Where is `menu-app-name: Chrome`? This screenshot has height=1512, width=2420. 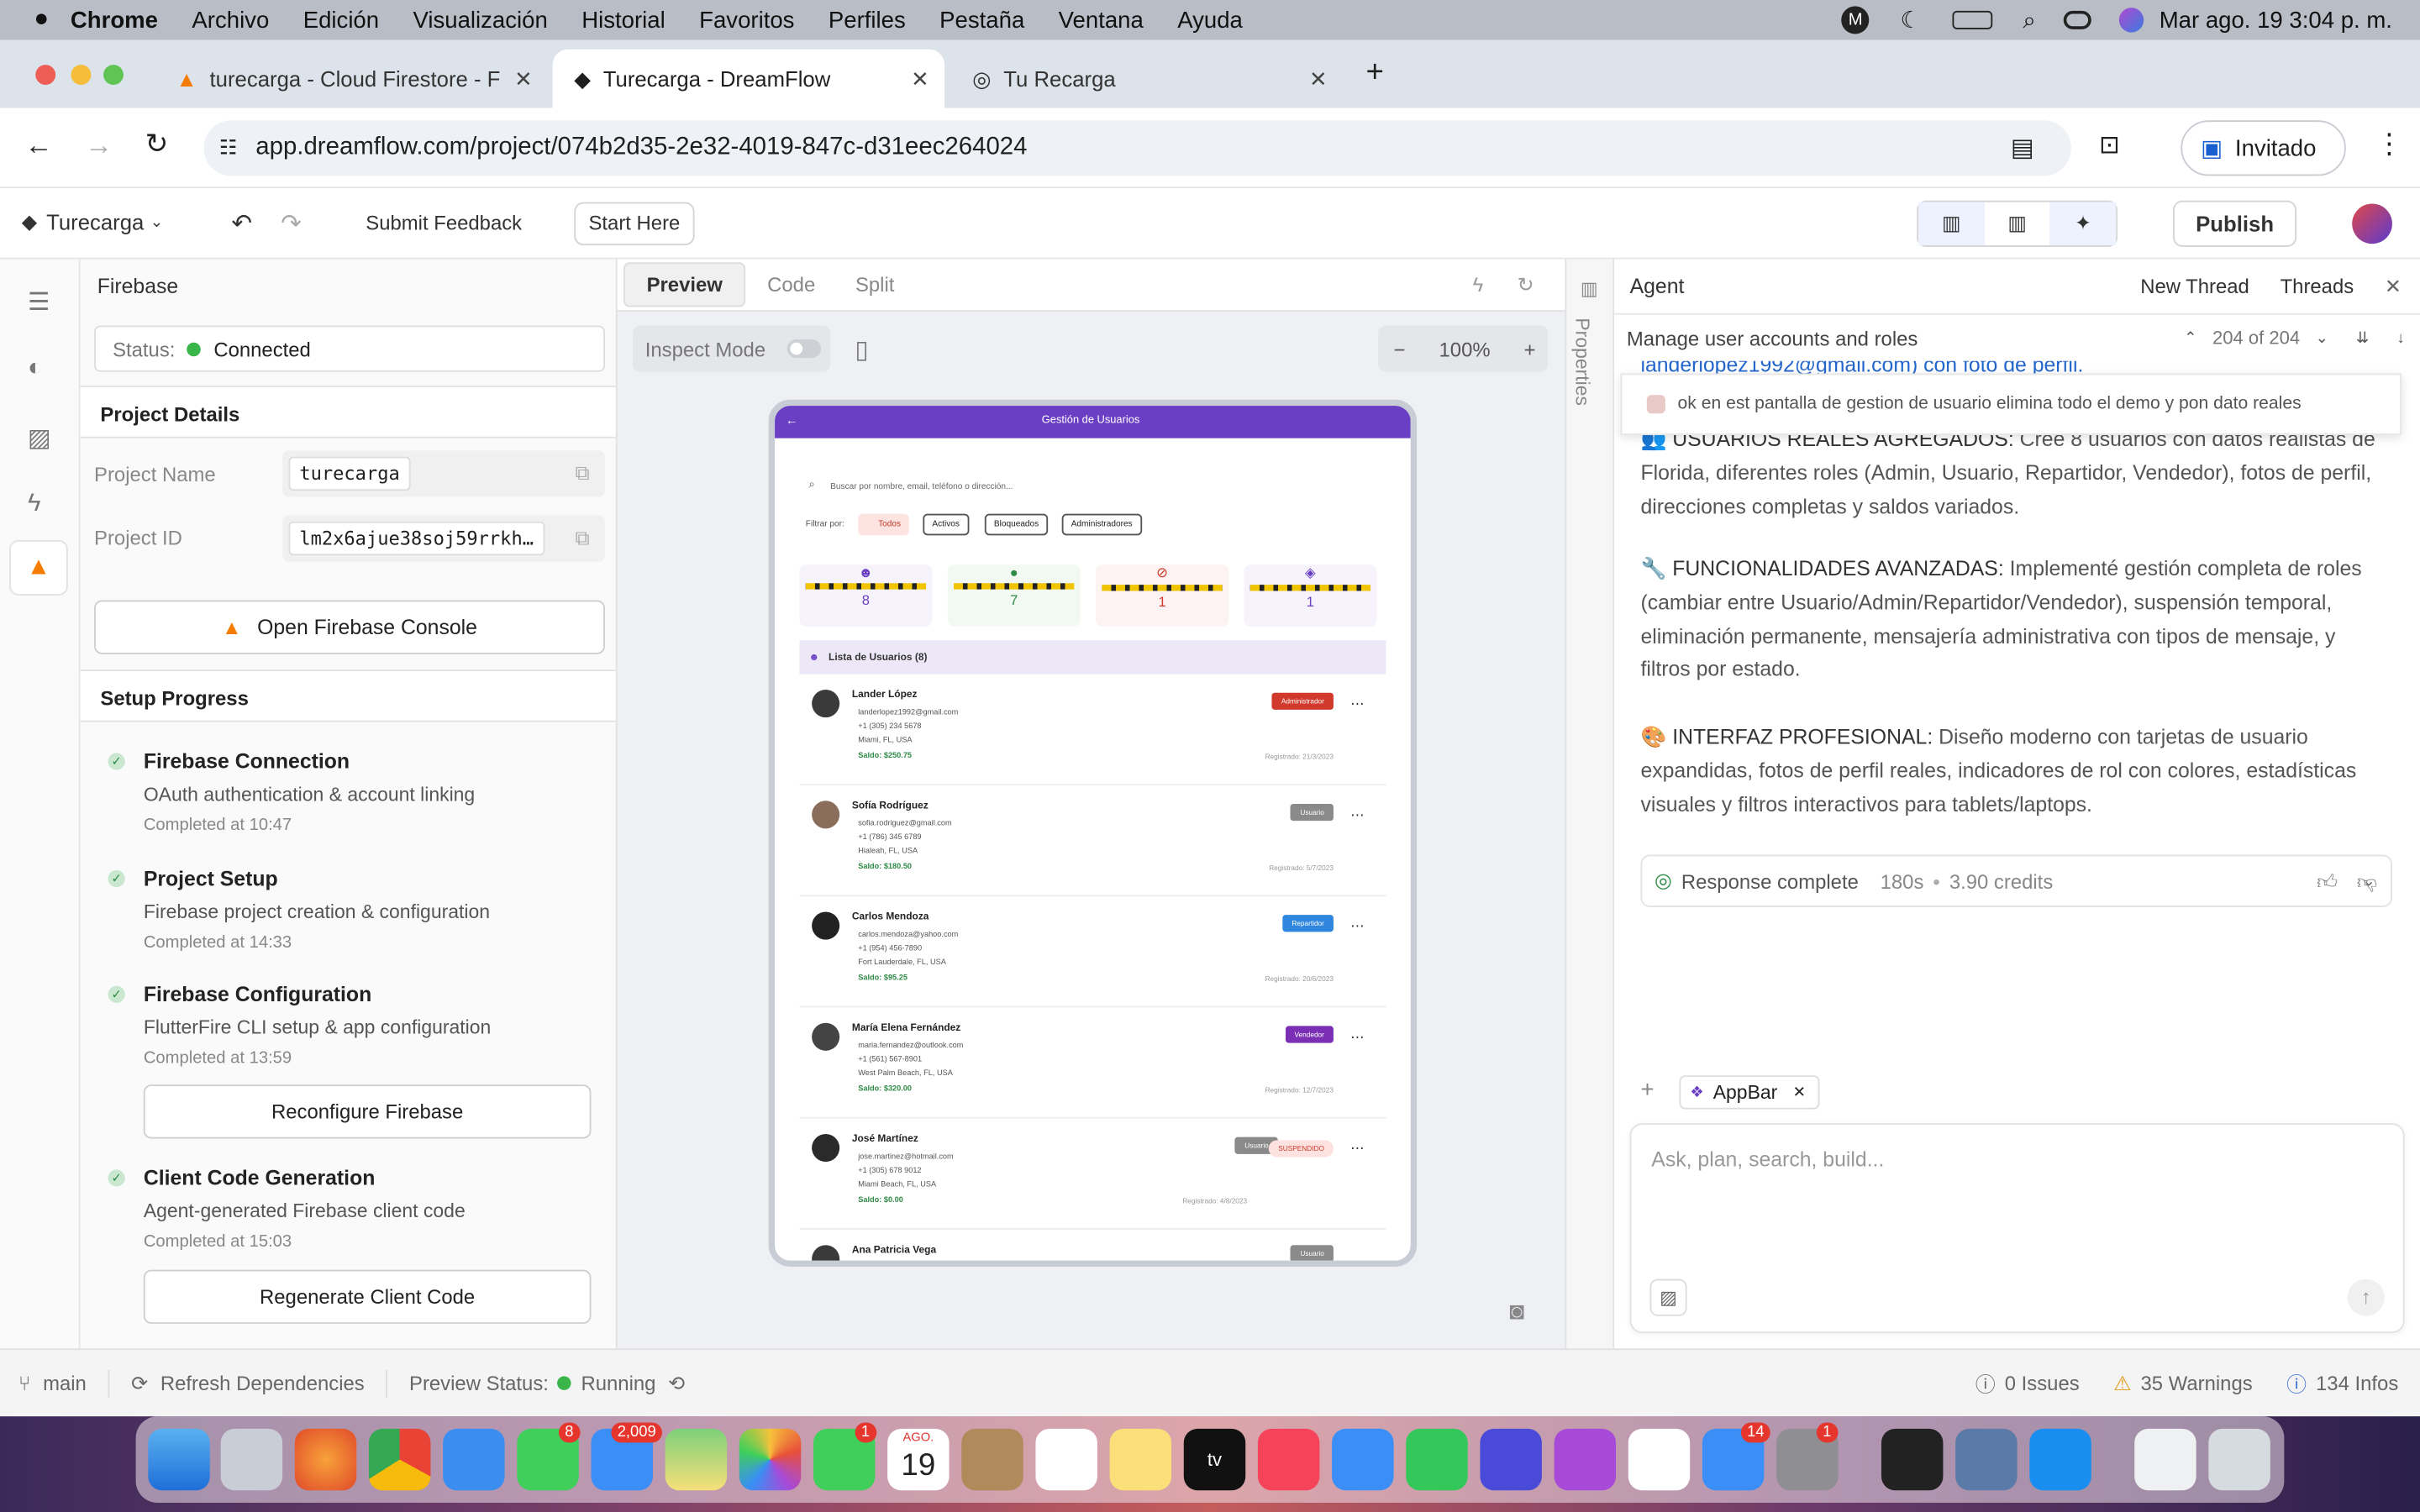 menu-app-name: Chrome is located at coordinates (114, 20).